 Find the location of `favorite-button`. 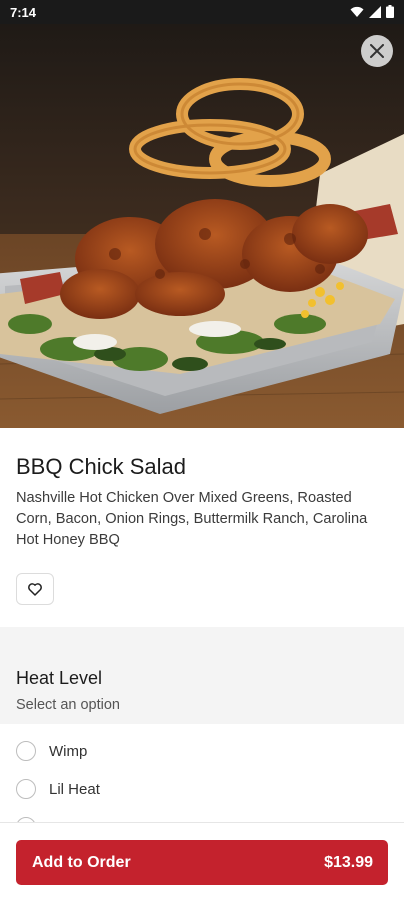

favorite-button is located at coordinates (35, 589).